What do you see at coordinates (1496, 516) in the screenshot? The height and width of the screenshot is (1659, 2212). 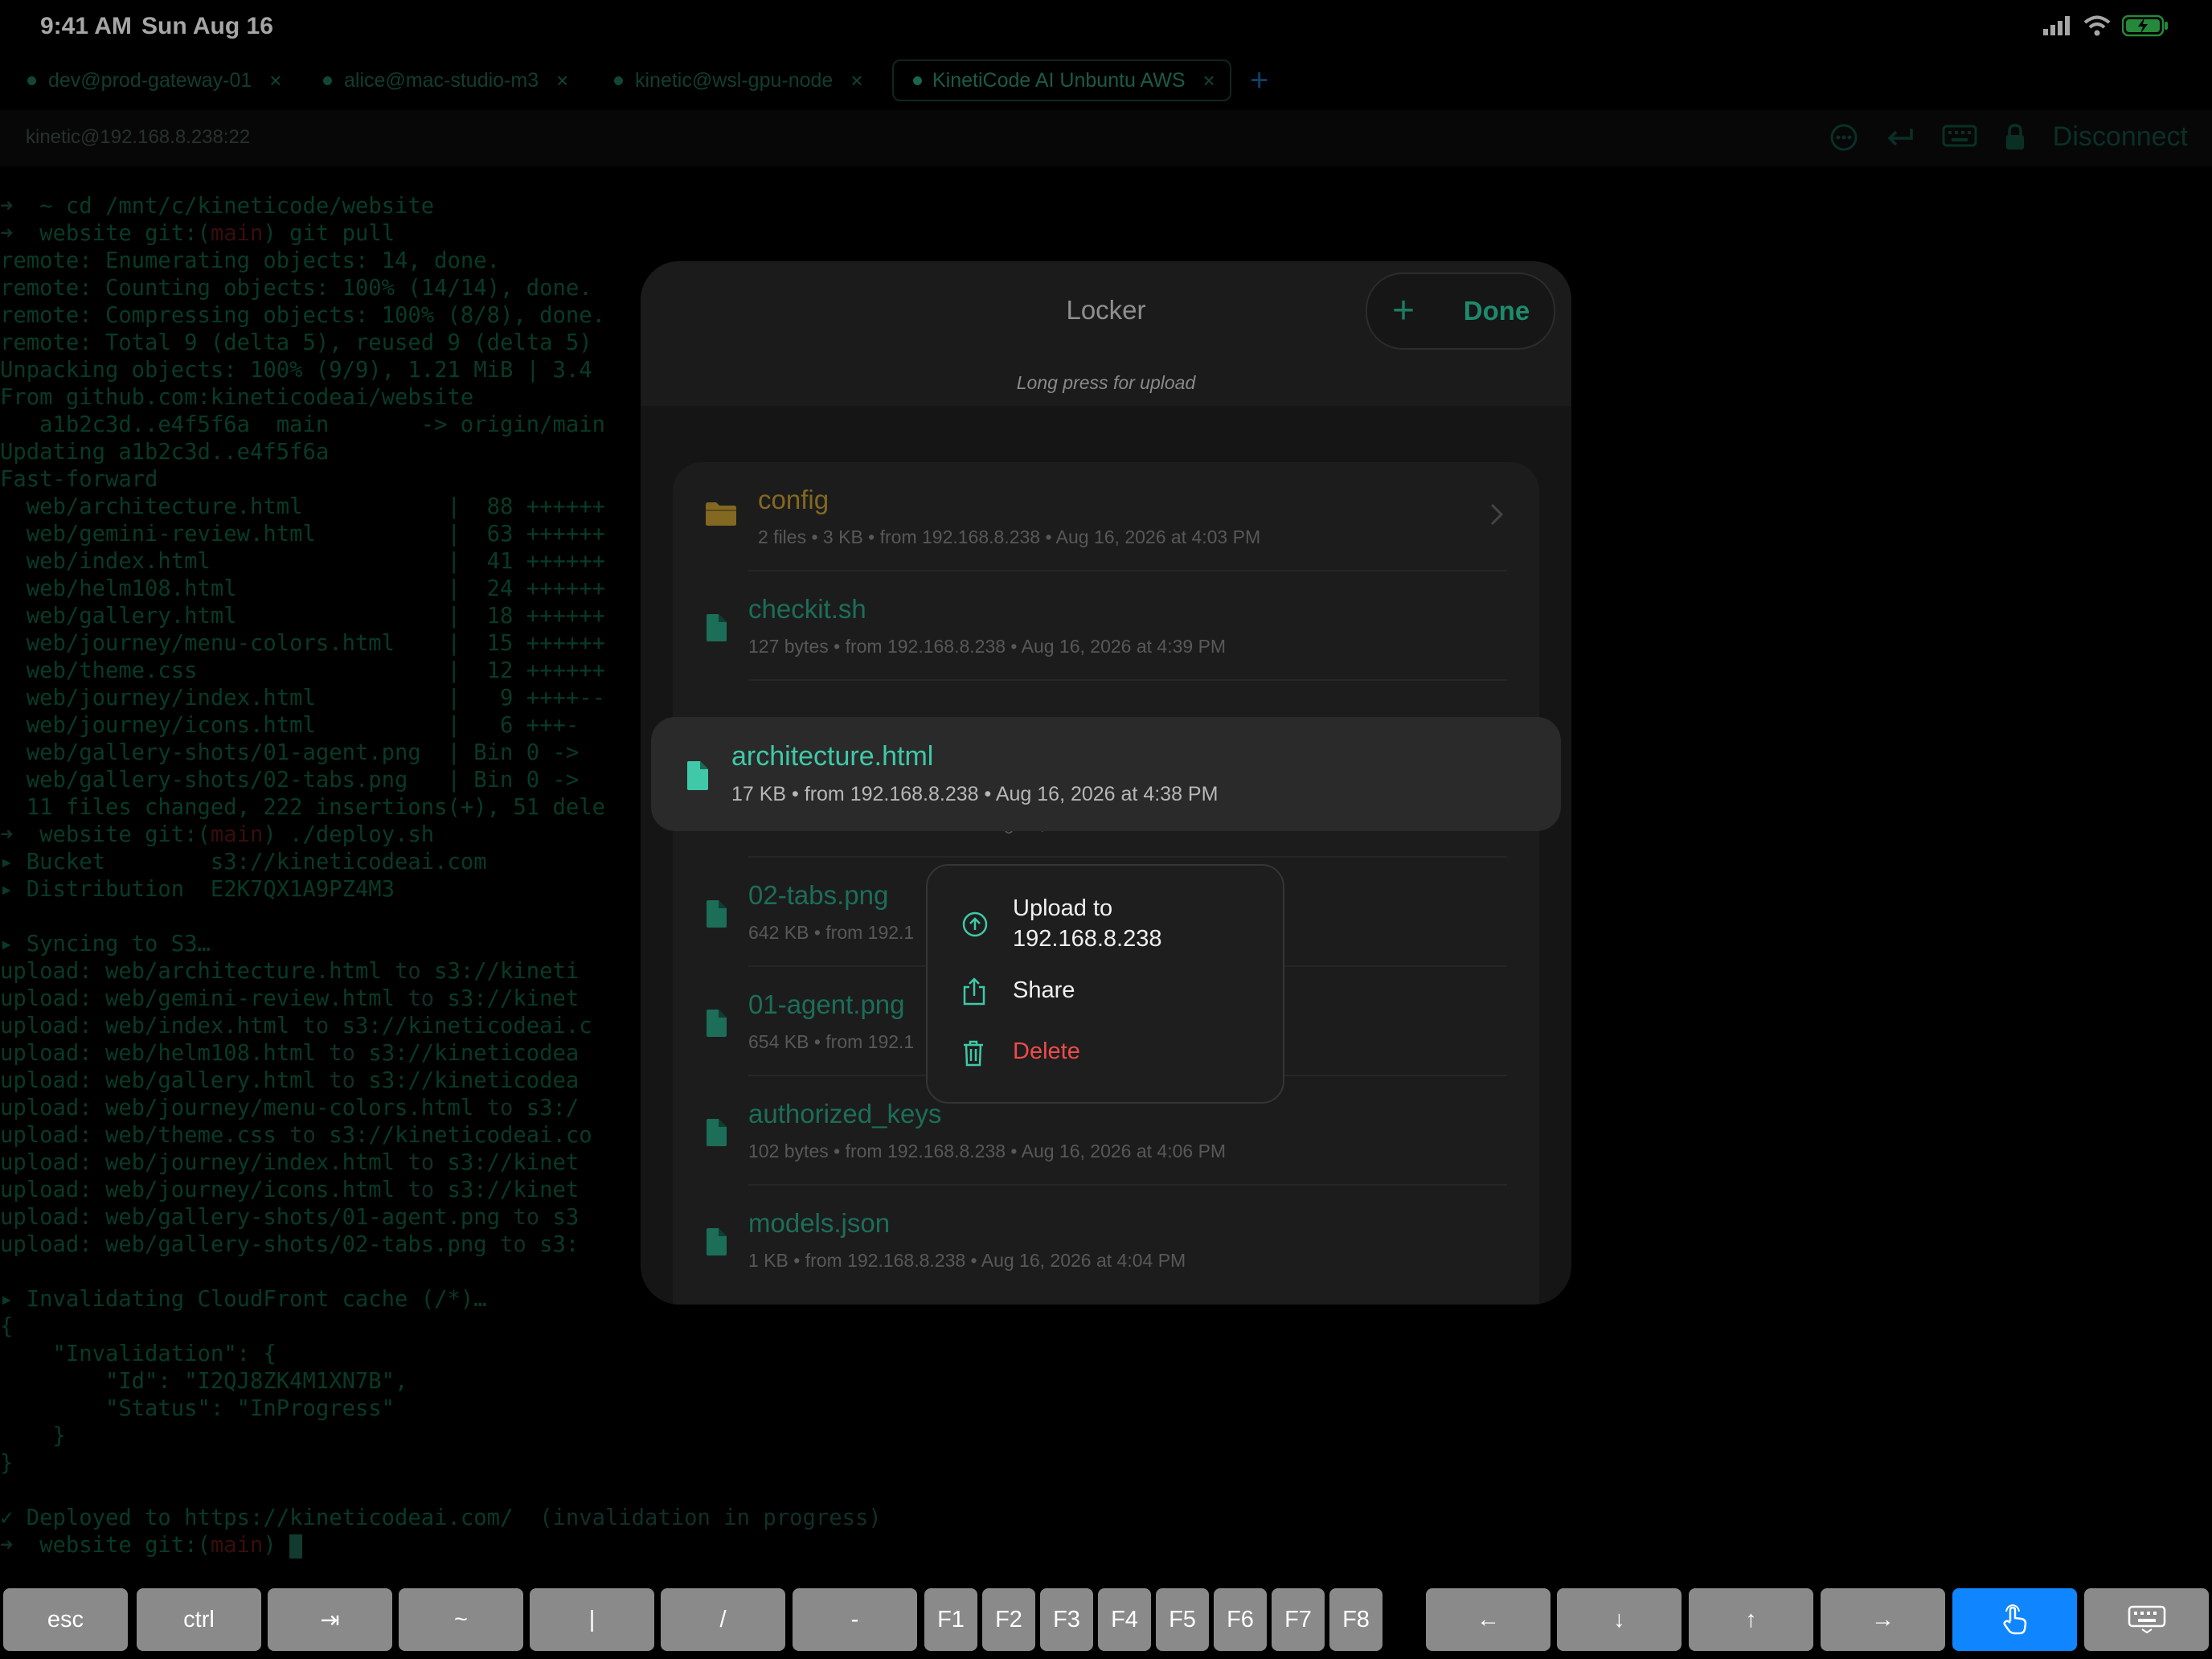 I see `chevron-right-icon` at bounding box center [1496, 516].